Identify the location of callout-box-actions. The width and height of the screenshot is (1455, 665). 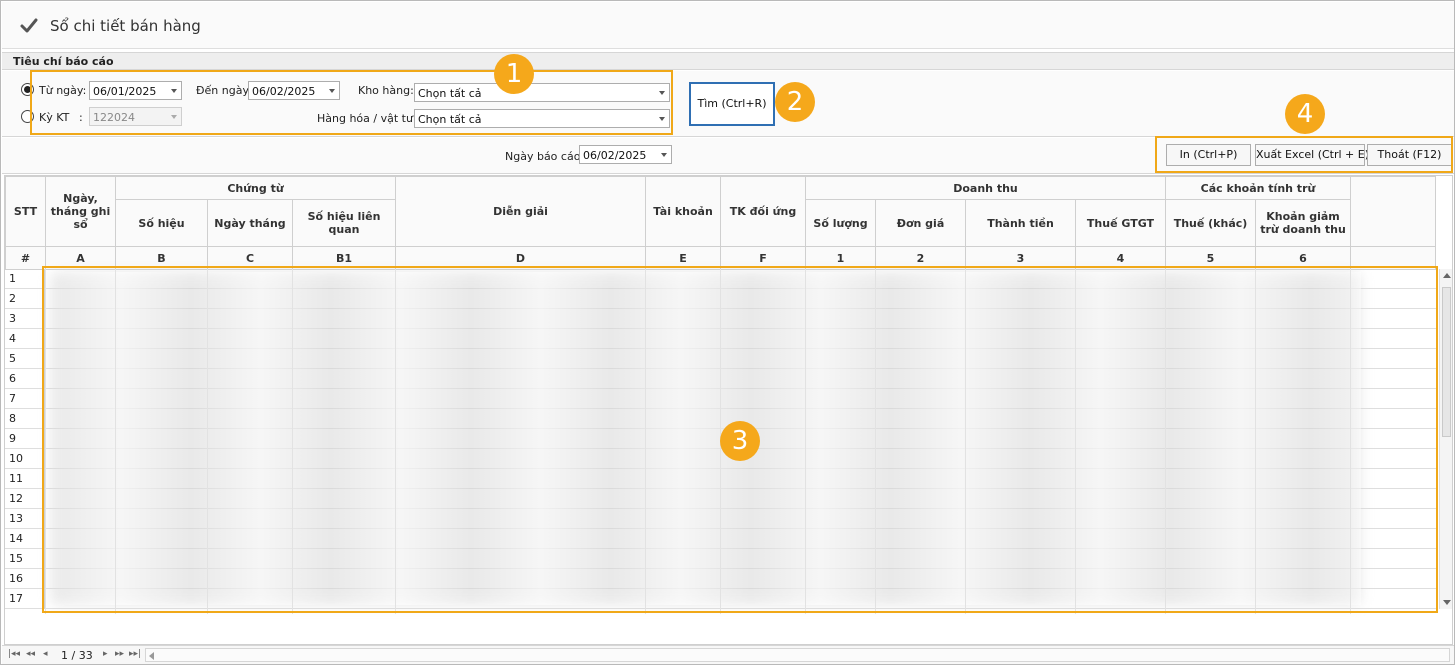
(1304, 154).